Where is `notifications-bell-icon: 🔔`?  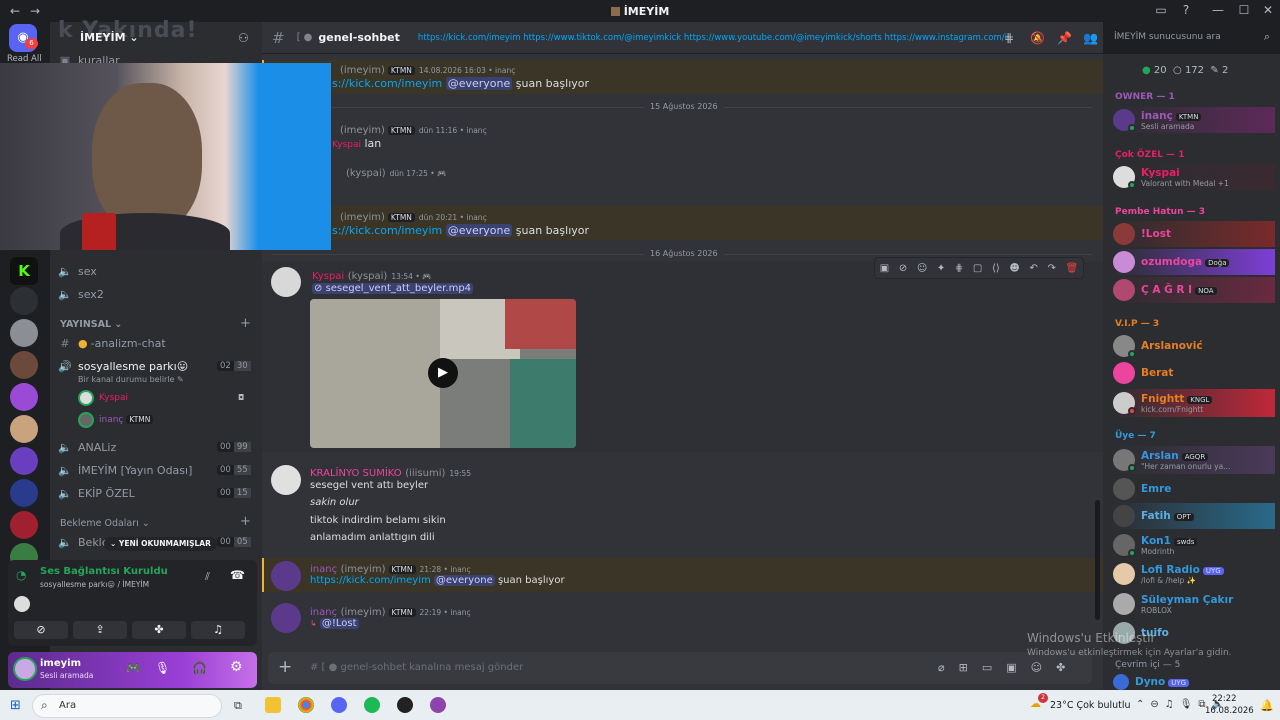
notifications-bell-icon: 🔔 is located at coordinates (1267, 705).